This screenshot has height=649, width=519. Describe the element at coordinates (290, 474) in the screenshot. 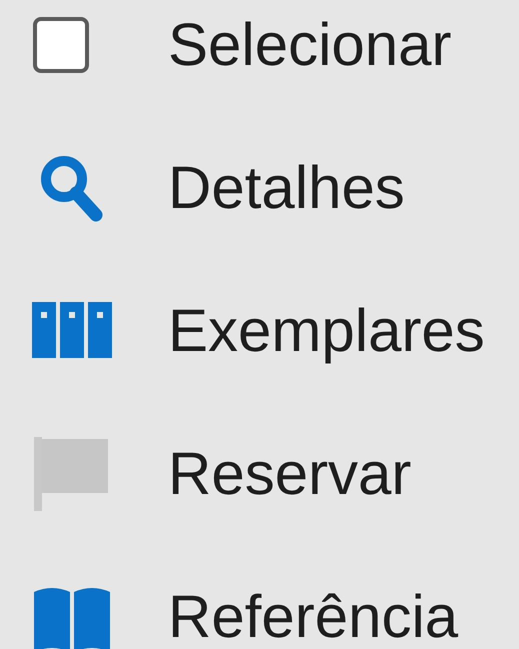

I see `menu-item-label: Reservar` at that location.